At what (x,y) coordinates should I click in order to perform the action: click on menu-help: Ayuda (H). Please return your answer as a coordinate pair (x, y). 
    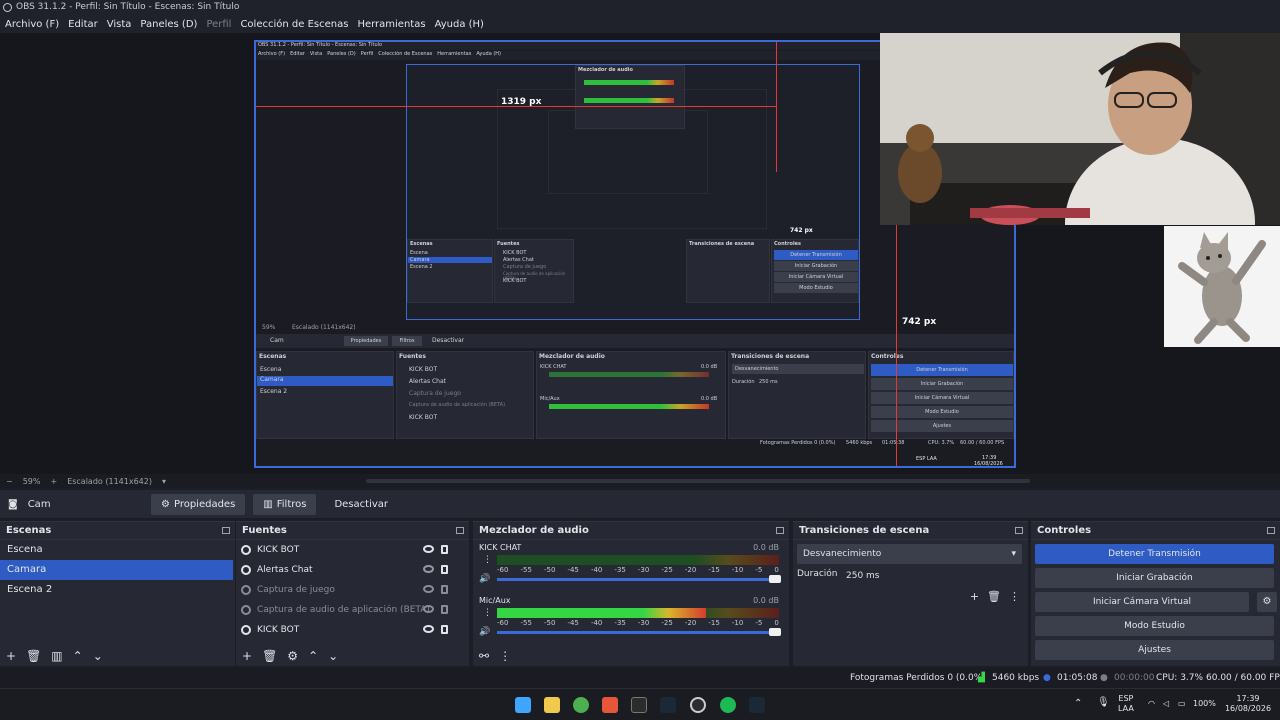
    Looking at the image, I should click on (459, 24).